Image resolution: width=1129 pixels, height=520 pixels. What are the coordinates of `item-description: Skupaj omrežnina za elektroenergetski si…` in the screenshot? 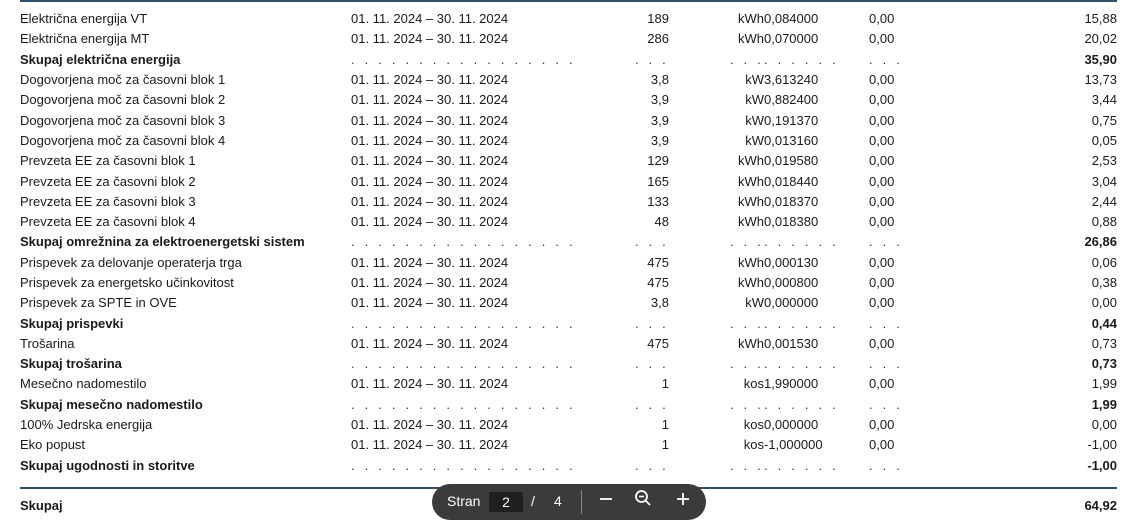 It's located at (162, 242).